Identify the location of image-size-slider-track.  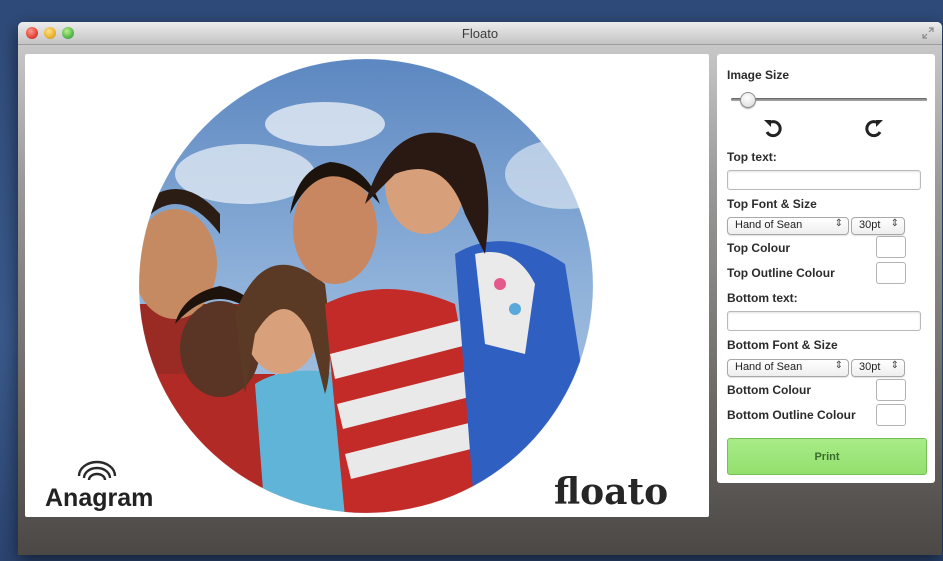
(829, 99).